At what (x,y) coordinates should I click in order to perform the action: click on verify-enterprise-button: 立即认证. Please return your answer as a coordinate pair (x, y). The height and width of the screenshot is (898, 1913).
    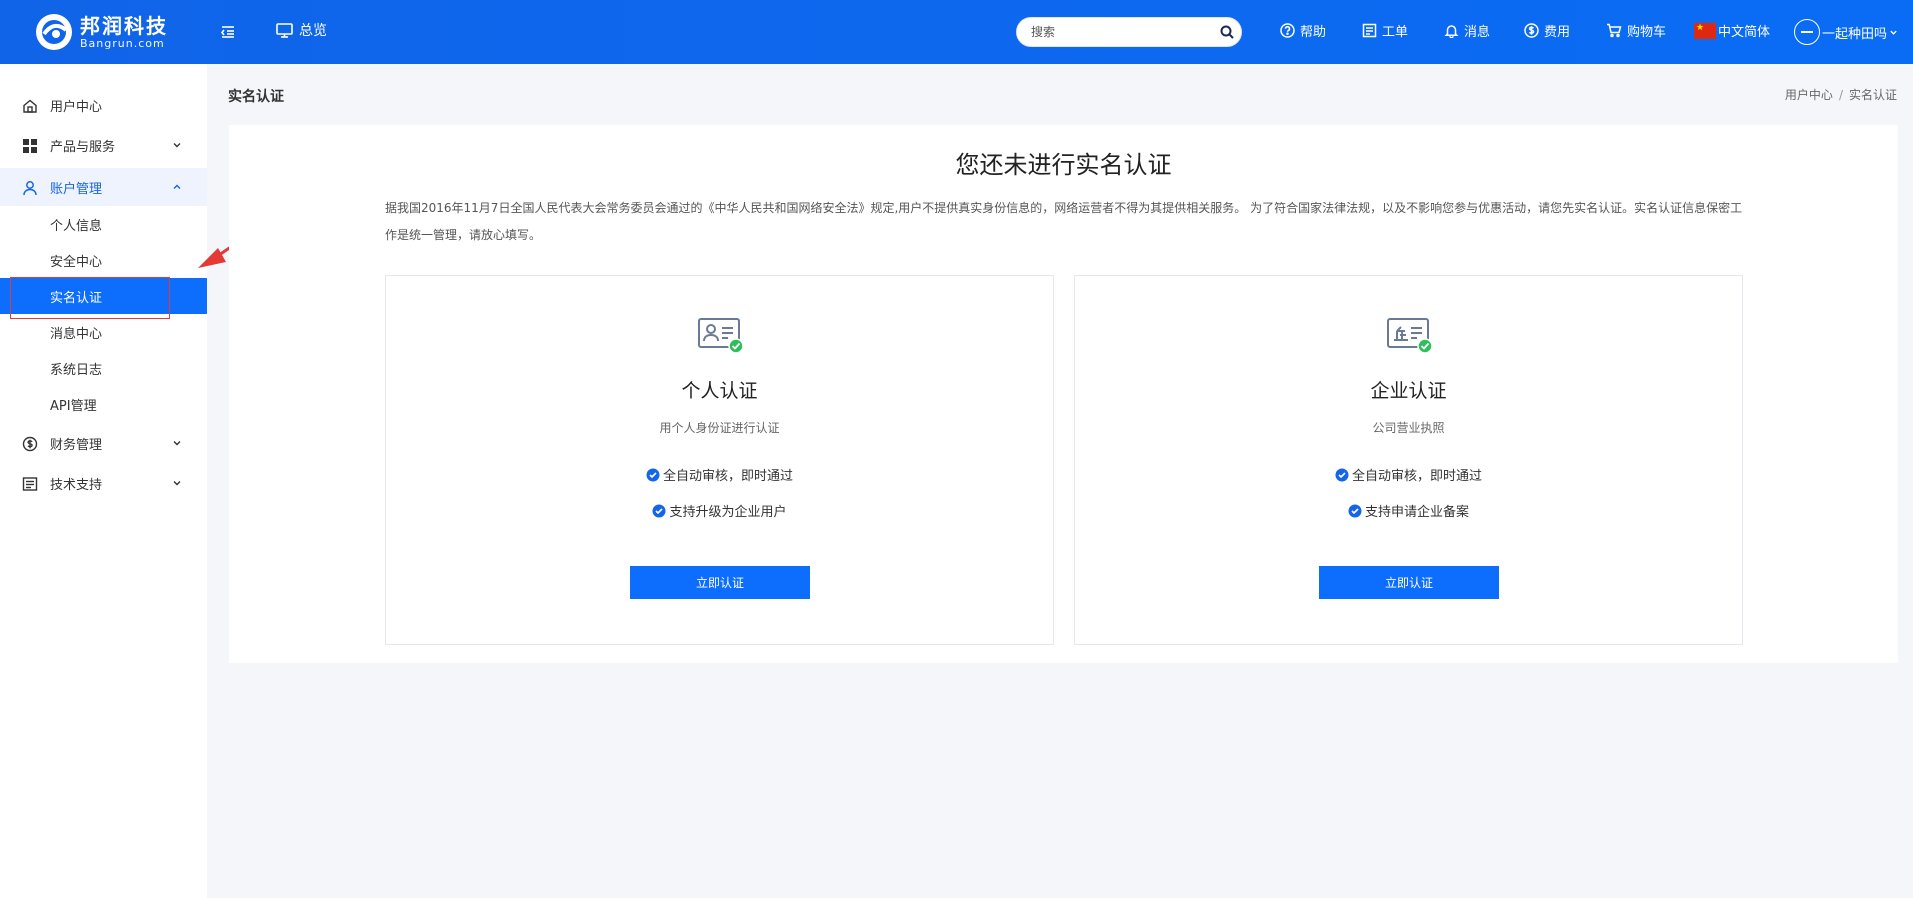
    Looking at the image, I should click on (1409, 582).